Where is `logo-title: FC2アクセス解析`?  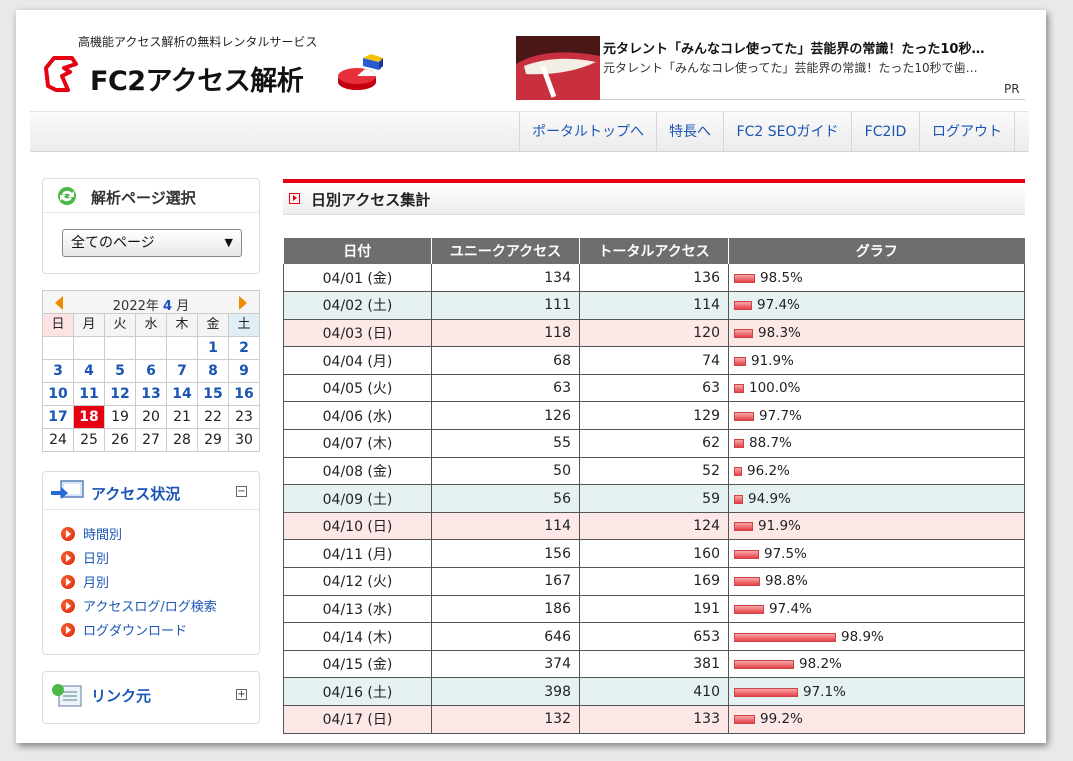 logo-title: FC2アクセス解析 is located at coordinates (197, 78).